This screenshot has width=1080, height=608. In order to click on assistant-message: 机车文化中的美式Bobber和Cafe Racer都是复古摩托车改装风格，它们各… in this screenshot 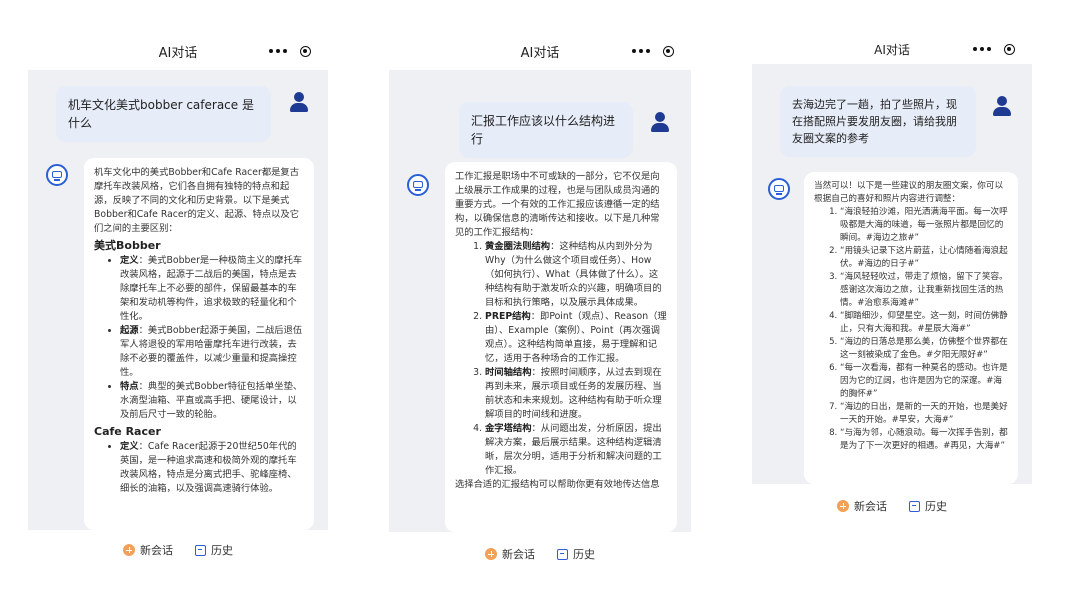, I will do `click(199, 344)`.